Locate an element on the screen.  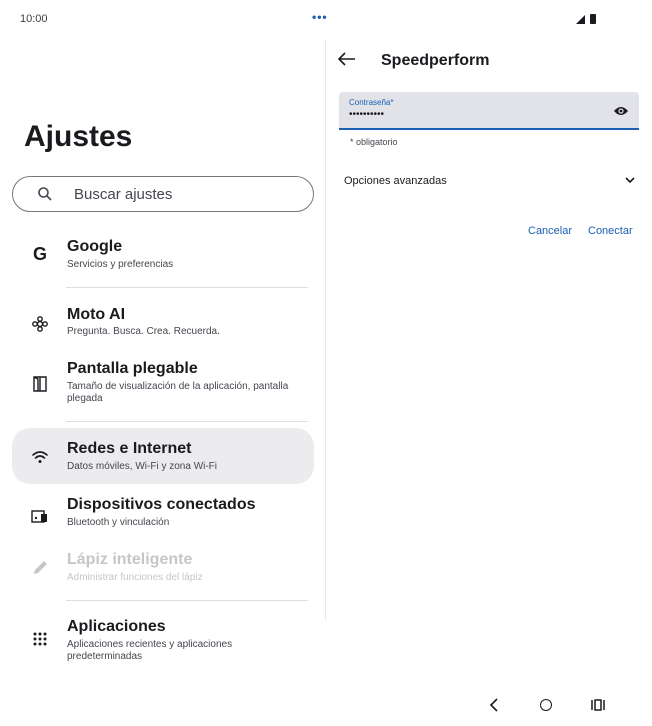
item-title: Dispositivos conectados is located at coordinates (161, 504).